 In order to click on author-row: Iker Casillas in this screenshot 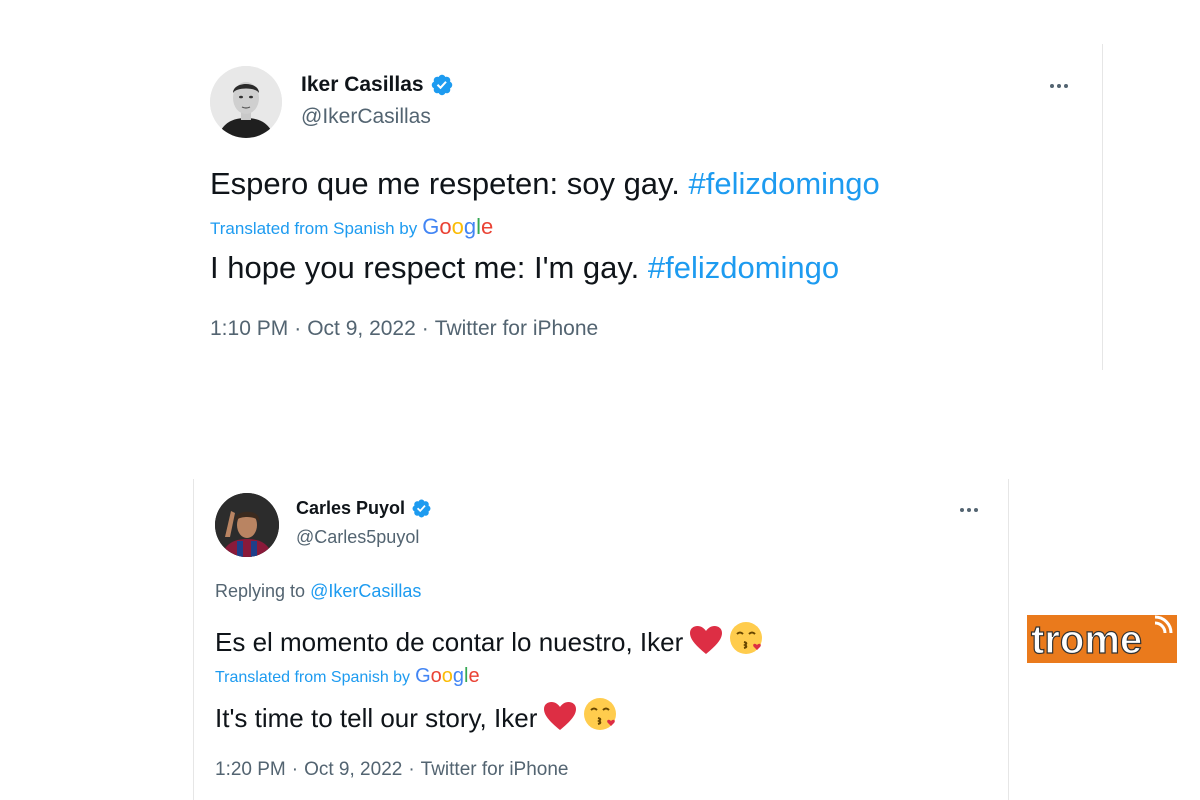, I will do `click(377, 85)`.